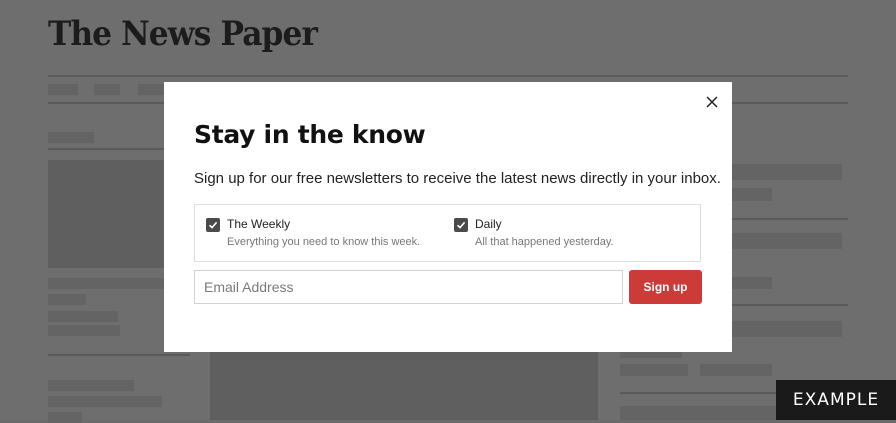  What do you see at coordinates (544, 242) in the screenshot?
I see `option-sublabel: All that happened yesterday.` at bounding box center [544, 242].